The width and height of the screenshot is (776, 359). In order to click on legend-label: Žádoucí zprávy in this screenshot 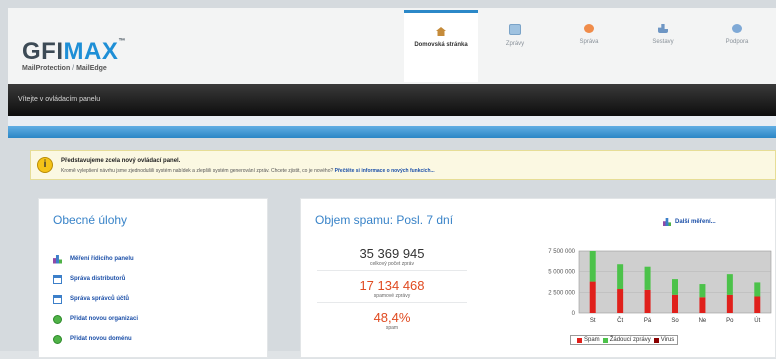, I will do `click(630, 340)`.